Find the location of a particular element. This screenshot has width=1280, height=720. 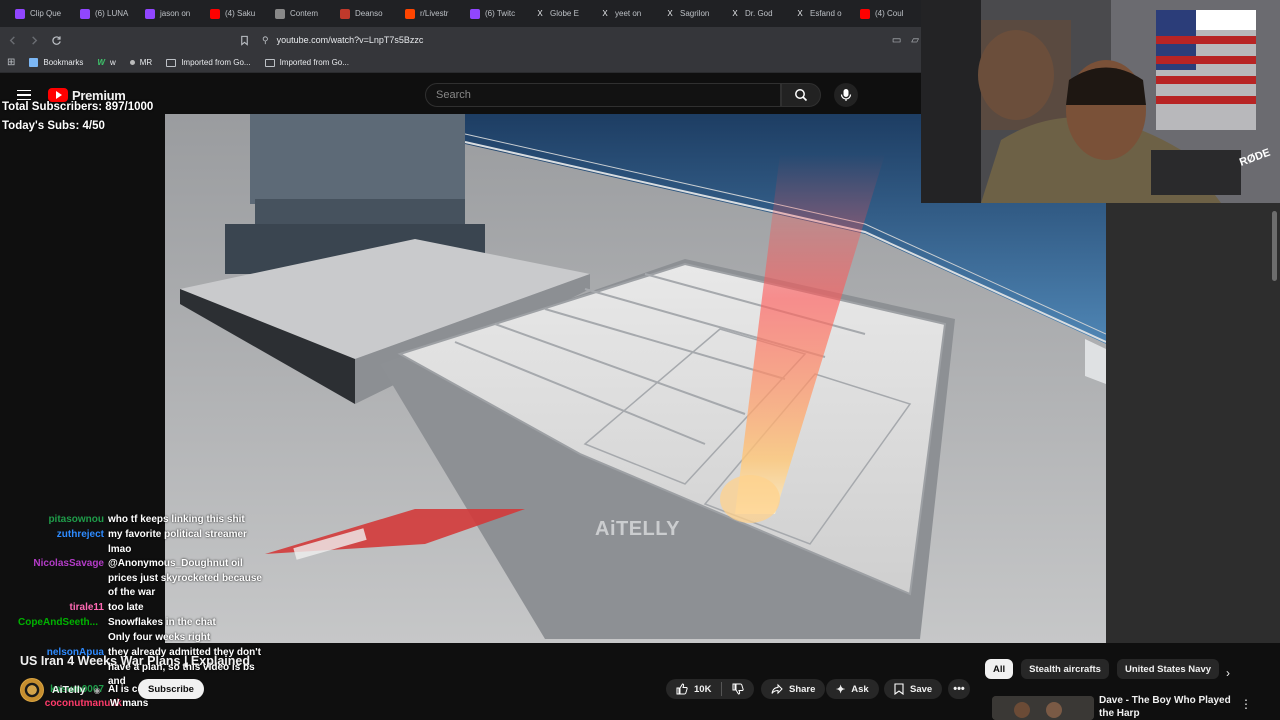

tab-title: Esfand o is located at coordinates (826, 13).